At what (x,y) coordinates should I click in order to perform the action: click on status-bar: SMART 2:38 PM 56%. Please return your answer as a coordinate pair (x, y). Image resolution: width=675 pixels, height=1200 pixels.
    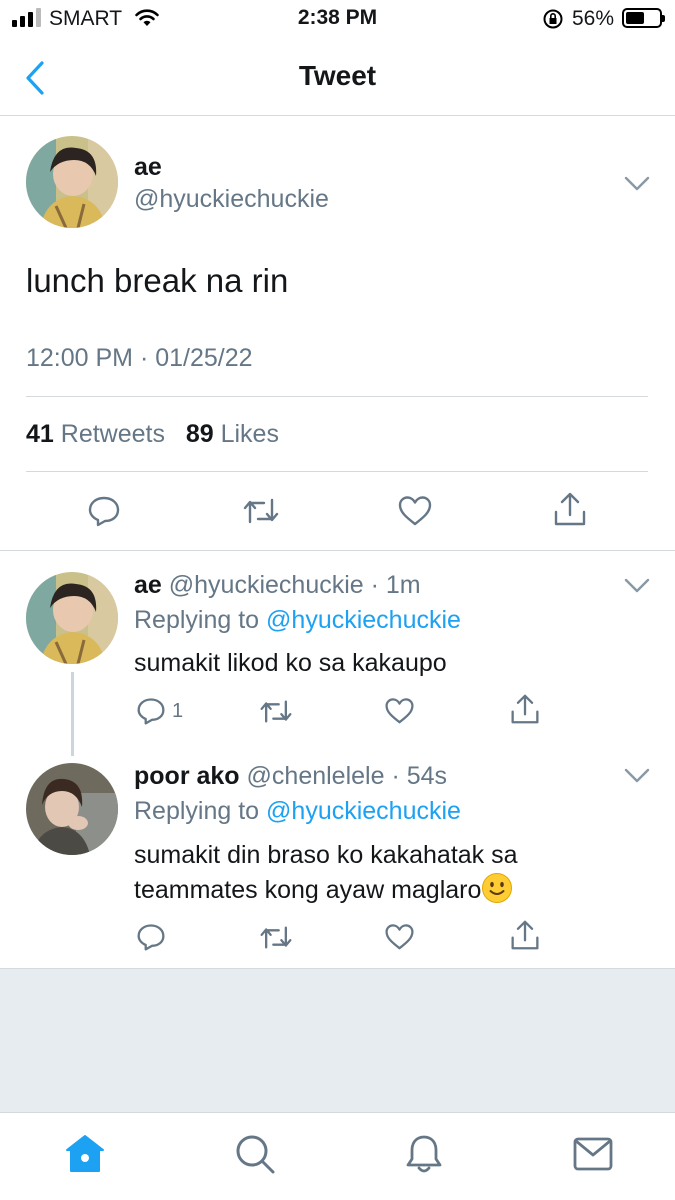
    Looking at the image, I should click on (337, 20).